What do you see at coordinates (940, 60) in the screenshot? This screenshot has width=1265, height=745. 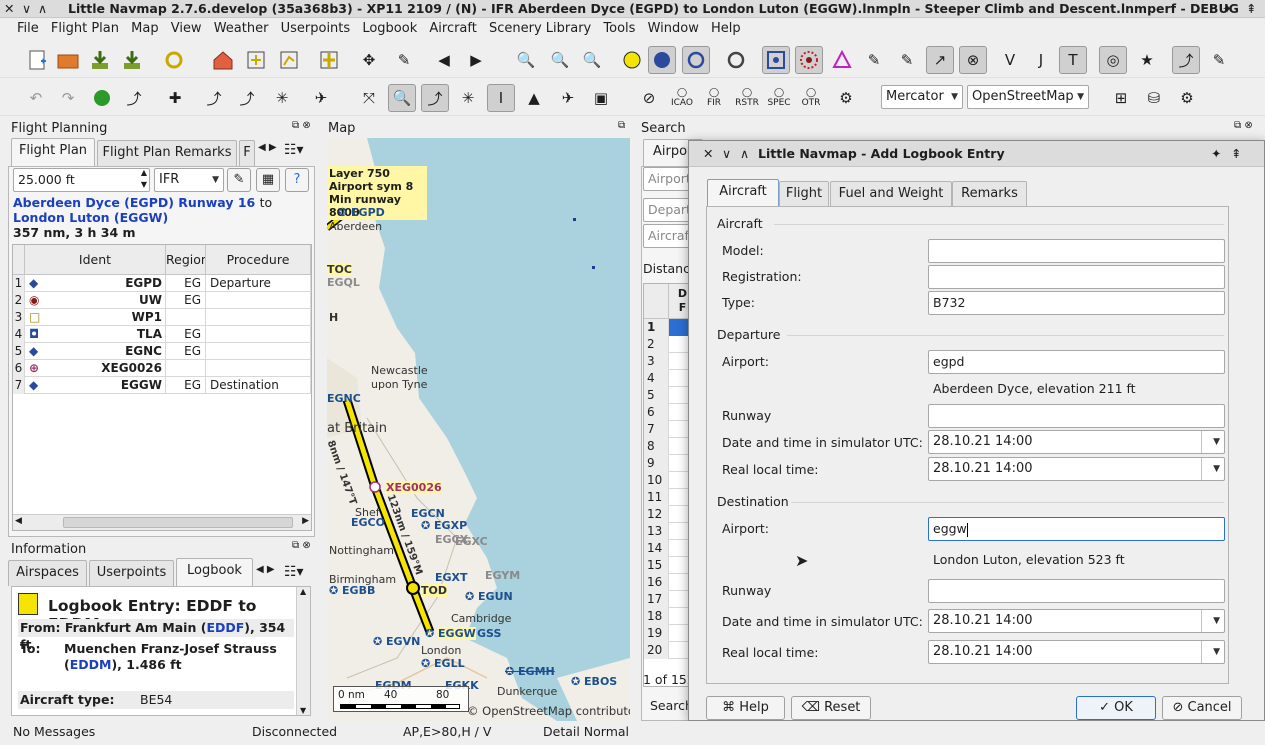 I see `show-route-icon: ↗` at bounding box center [940, 60].